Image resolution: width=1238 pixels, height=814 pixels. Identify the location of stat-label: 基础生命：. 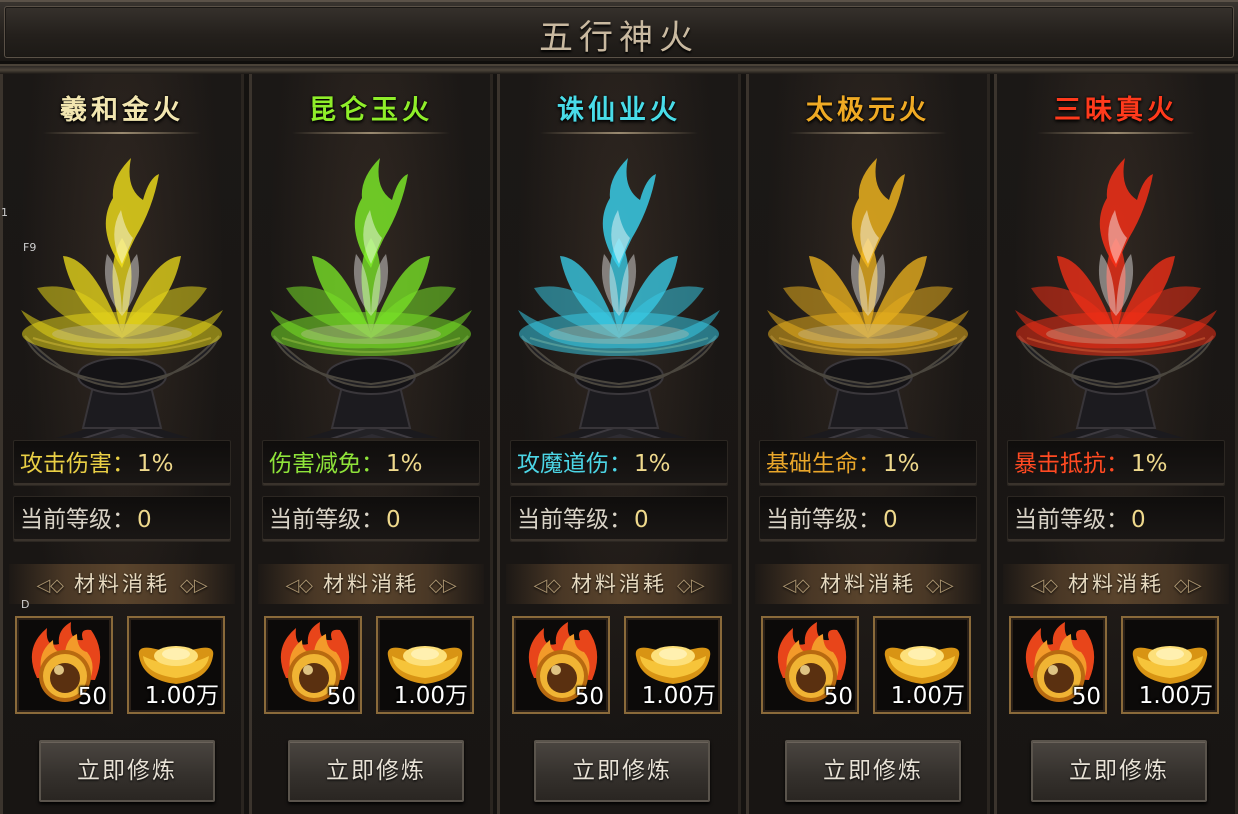
(823, 464).